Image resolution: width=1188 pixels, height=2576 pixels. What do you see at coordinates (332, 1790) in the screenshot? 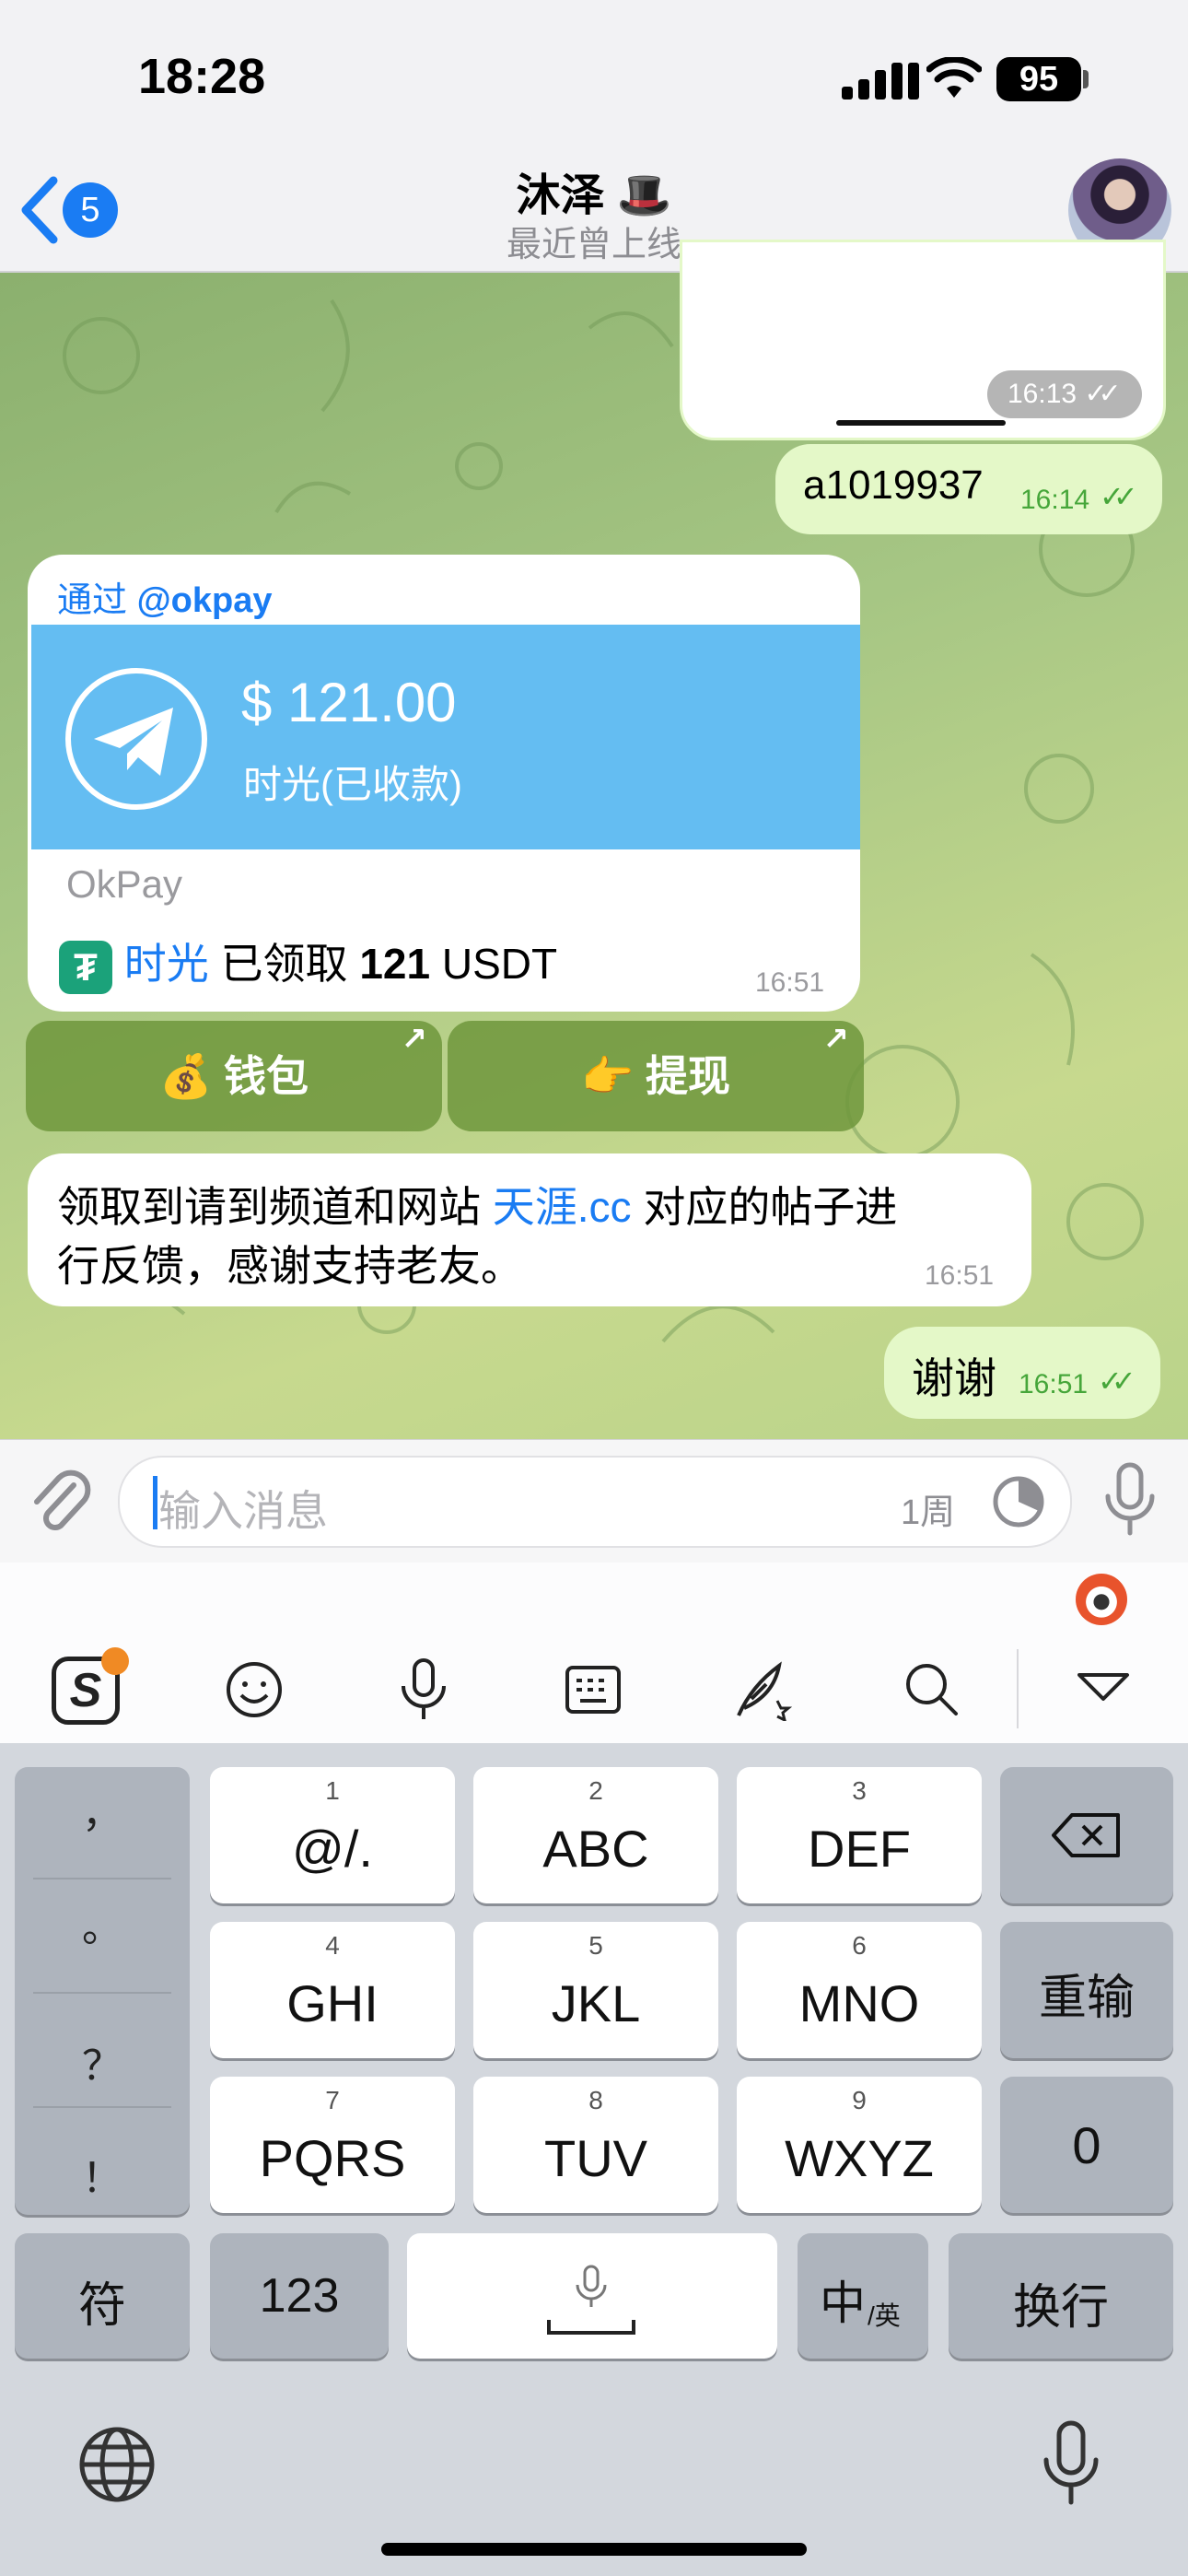
I see `key-number: 1` at bounding box center [332, 1790].